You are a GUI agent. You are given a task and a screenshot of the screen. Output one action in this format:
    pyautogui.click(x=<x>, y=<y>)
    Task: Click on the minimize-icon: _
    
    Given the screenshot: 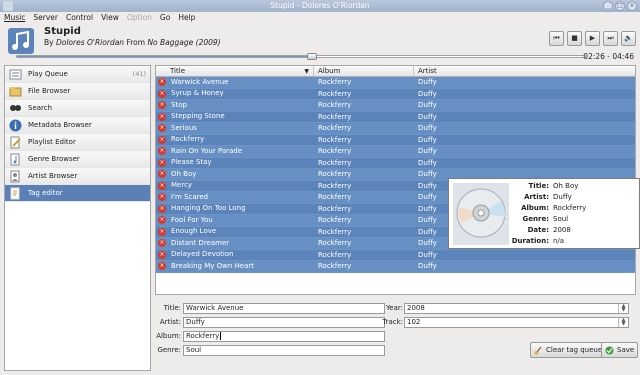 What is the action you would take?
    pyautogui.click(x=608, y=6)
    